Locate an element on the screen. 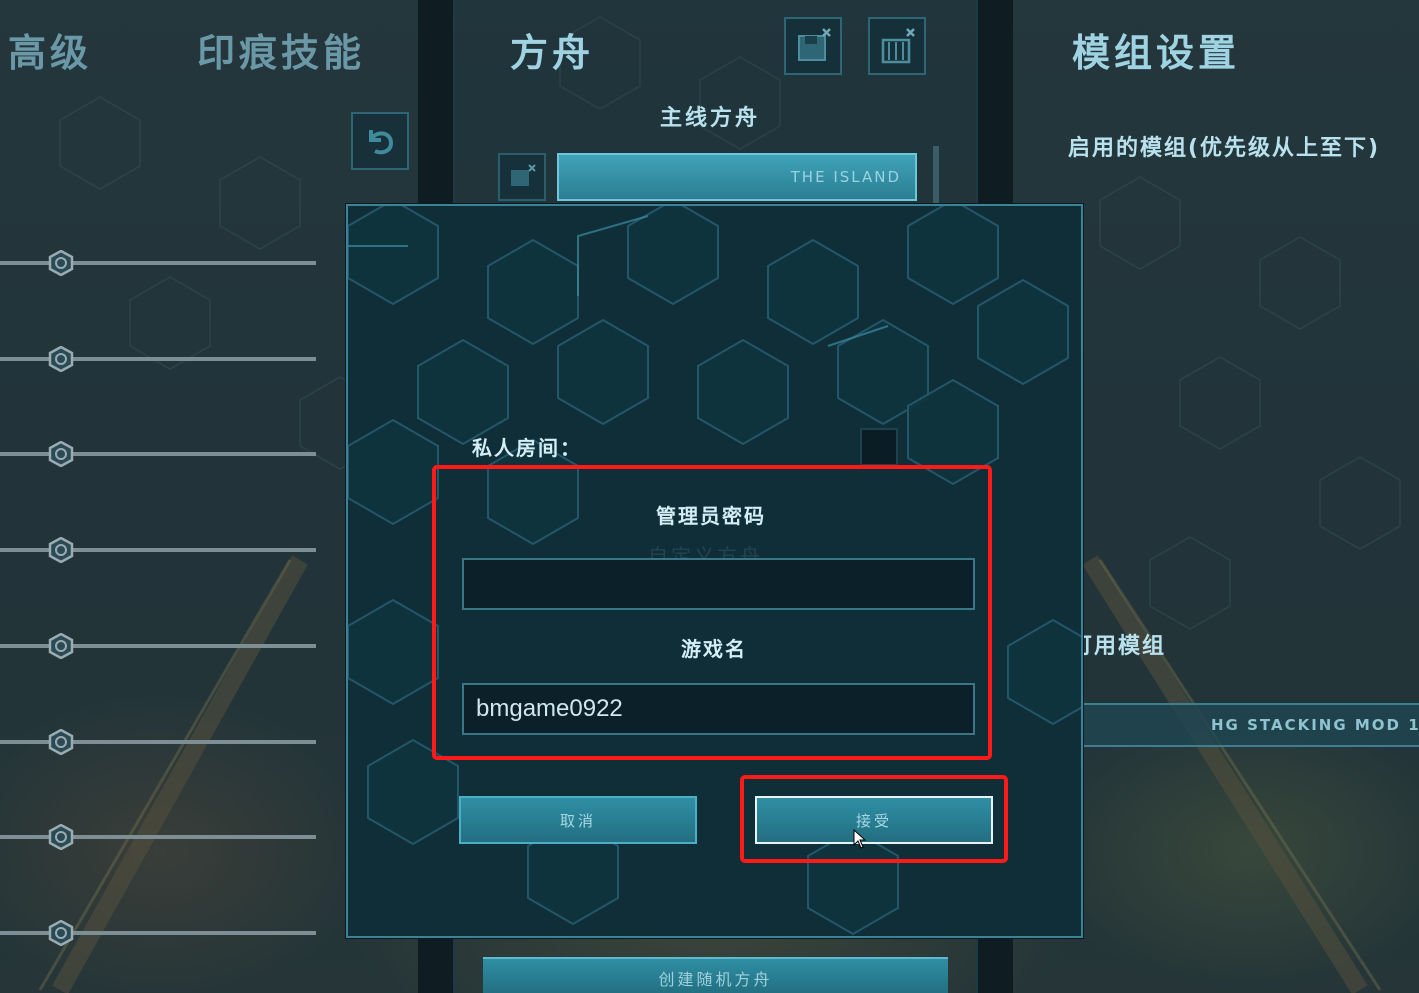  map-icon is located at coordinates (898, 46).